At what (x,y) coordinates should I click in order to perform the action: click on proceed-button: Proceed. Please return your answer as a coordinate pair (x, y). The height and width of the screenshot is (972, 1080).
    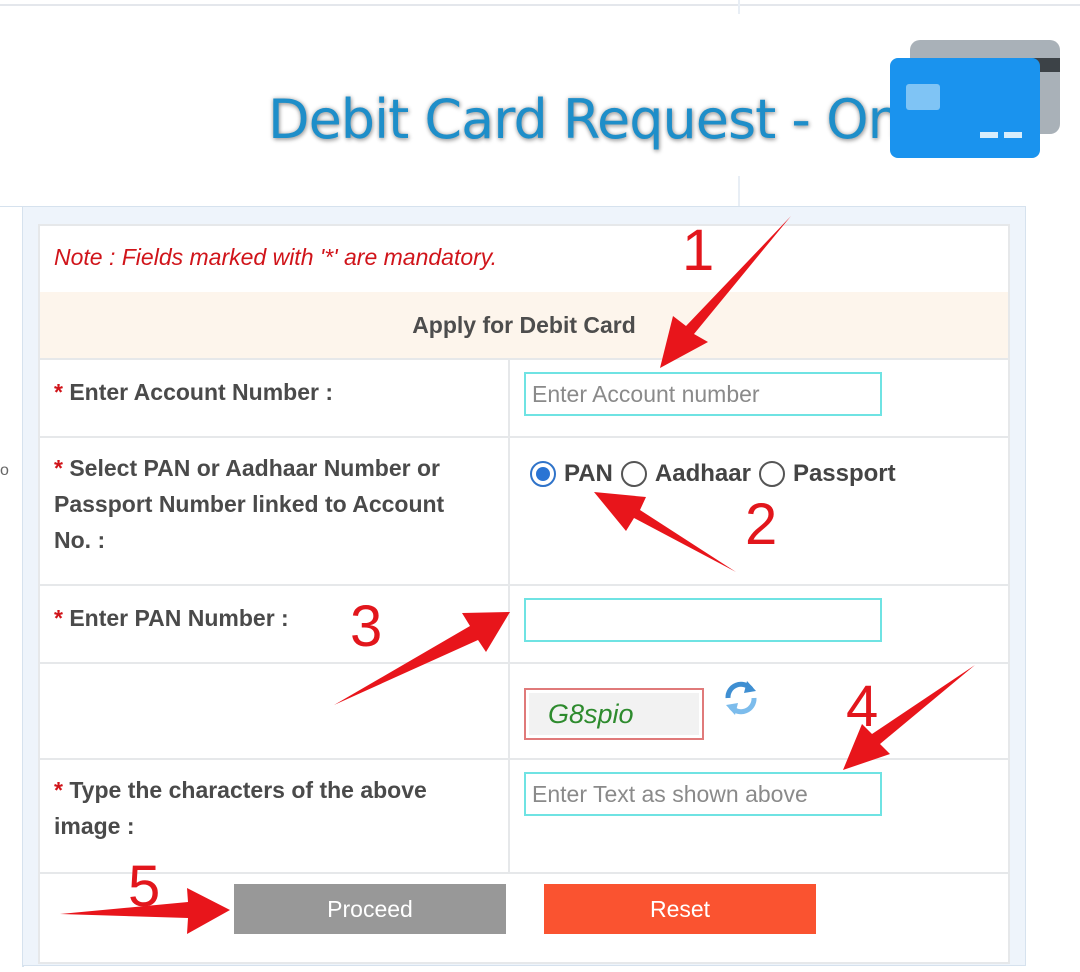
    Looking at the image, I should click on (370, 909).